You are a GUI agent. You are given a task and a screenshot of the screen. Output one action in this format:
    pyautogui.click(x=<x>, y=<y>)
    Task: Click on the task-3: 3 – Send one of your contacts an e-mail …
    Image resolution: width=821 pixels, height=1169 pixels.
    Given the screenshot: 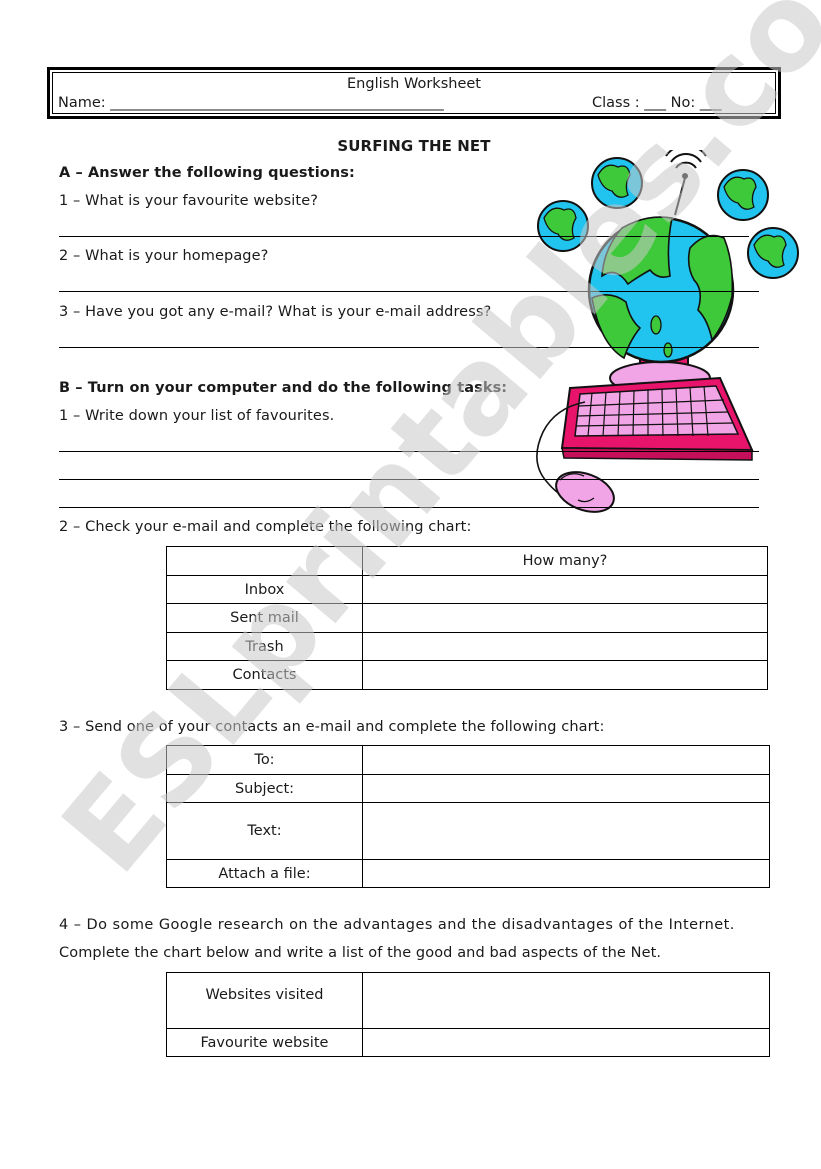 What is the action you would take?
    pyautogui.click(x=332, y=727)
    